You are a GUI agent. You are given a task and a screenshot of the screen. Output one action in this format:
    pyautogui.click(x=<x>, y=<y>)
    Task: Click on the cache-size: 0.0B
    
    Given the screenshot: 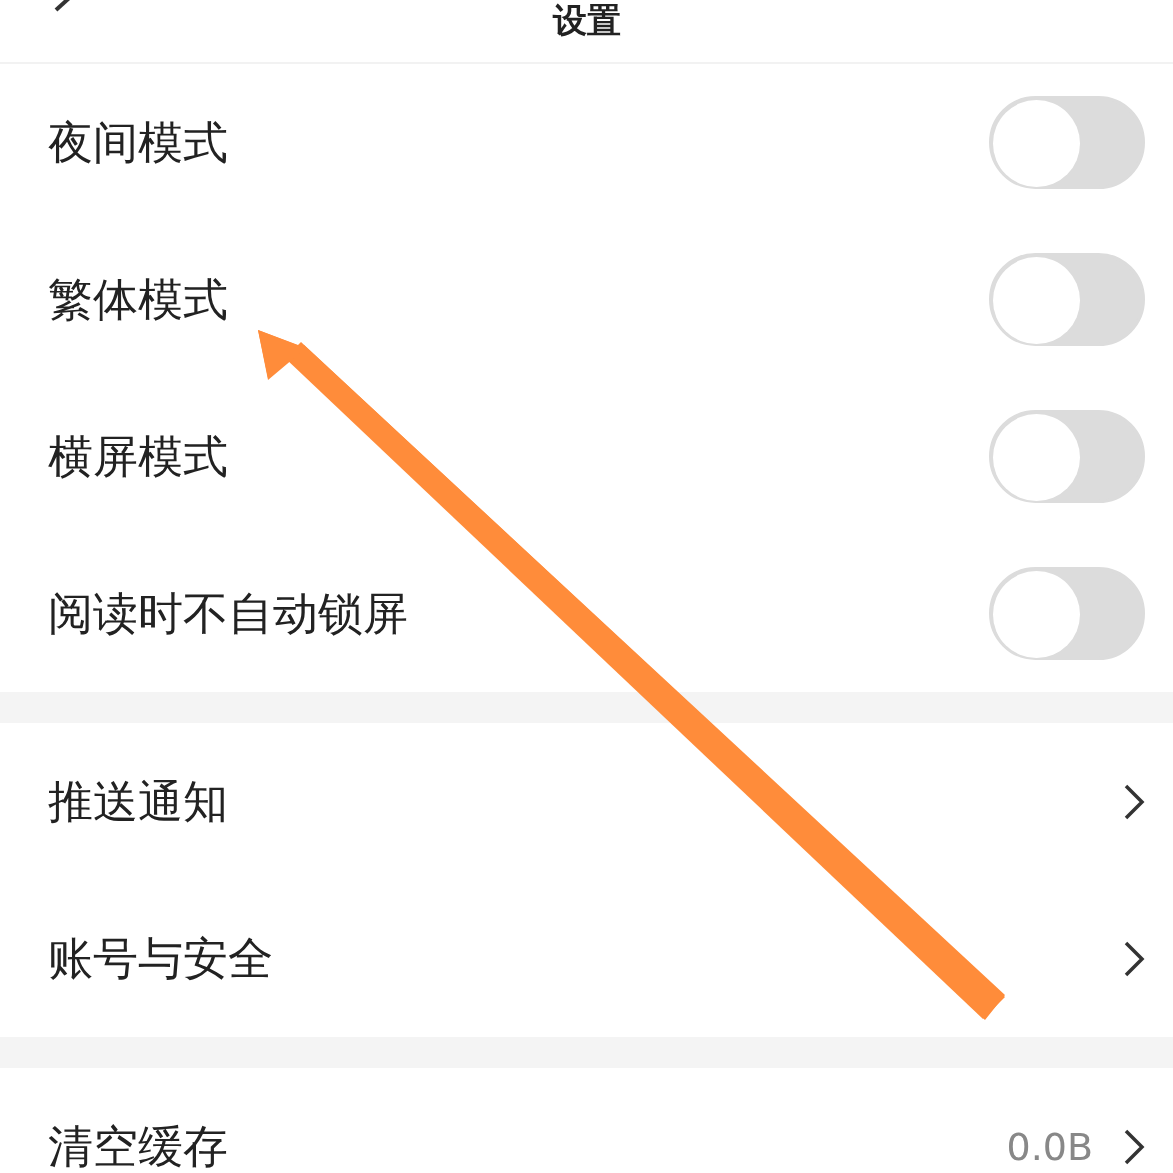 What is the action you would take?
    pyautogui.click(x=1049, y=1146)
    